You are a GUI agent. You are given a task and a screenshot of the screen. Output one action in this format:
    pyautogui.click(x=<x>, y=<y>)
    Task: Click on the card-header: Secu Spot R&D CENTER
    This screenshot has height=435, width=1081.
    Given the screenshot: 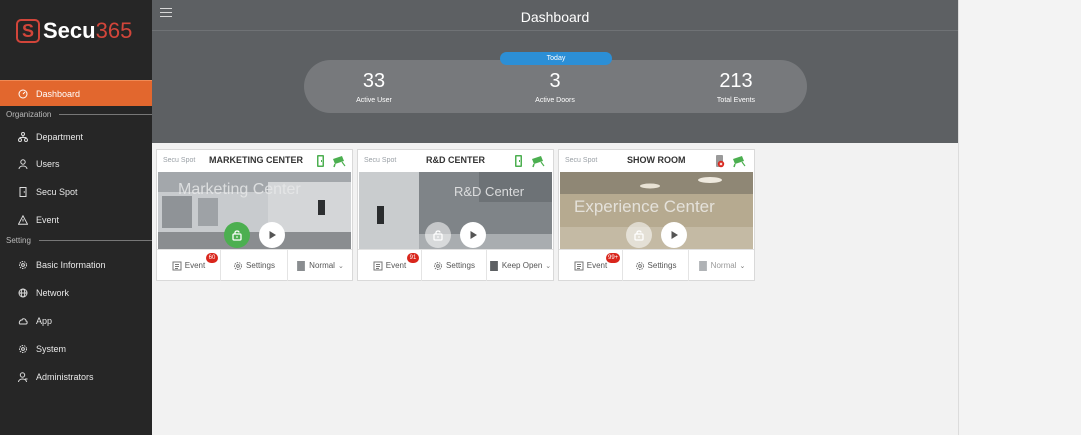 What is the action you would take?
    pyautogui.click(x=455, y=161)
    